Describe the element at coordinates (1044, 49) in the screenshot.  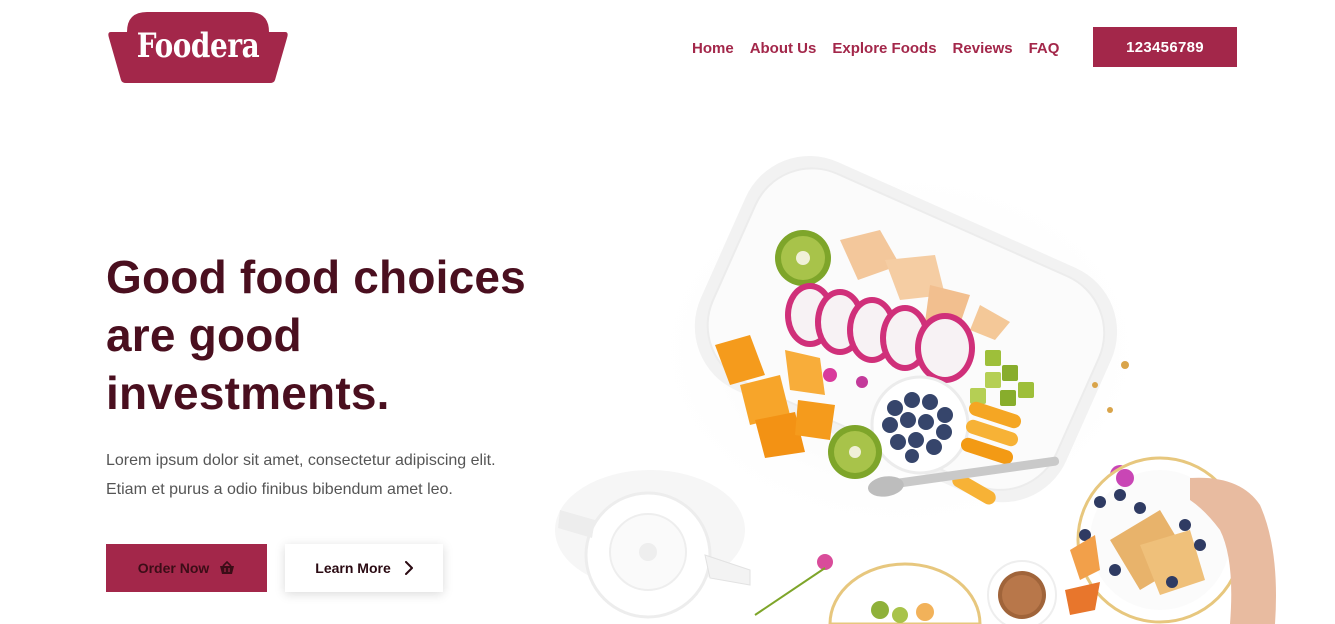
I see `nav-faq: FAQ` at that location.